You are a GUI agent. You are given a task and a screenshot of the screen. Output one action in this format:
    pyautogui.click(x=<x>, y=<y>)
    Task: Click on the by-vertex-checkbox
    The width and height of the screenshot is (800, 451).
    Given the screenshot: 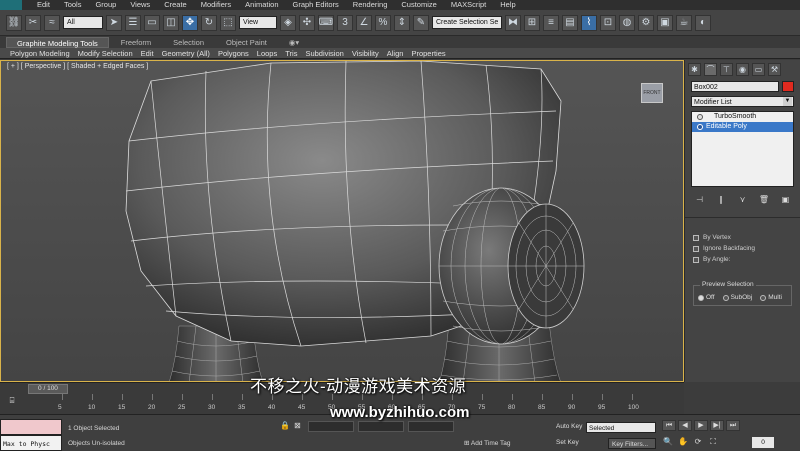 What is the action you would take?
    pyautogui.click(x=696, y=237)
    